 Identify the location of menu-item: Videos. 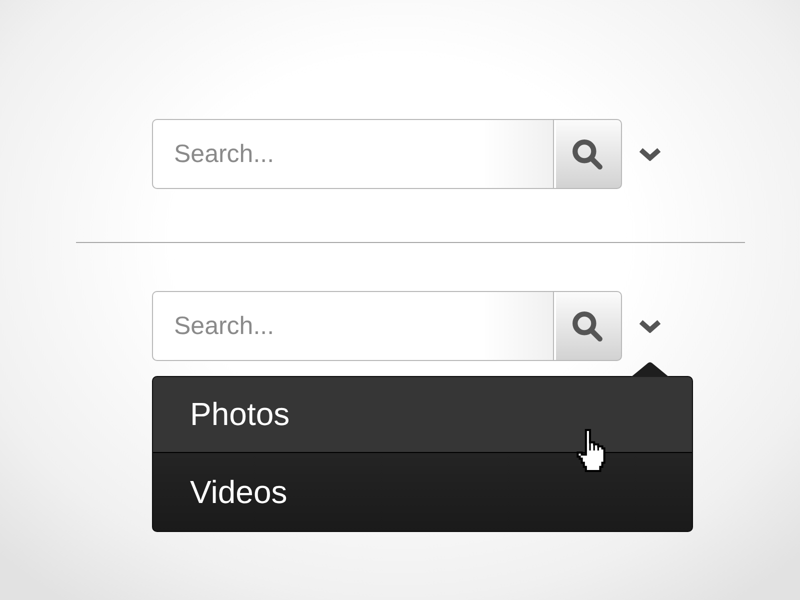
(422, 491).